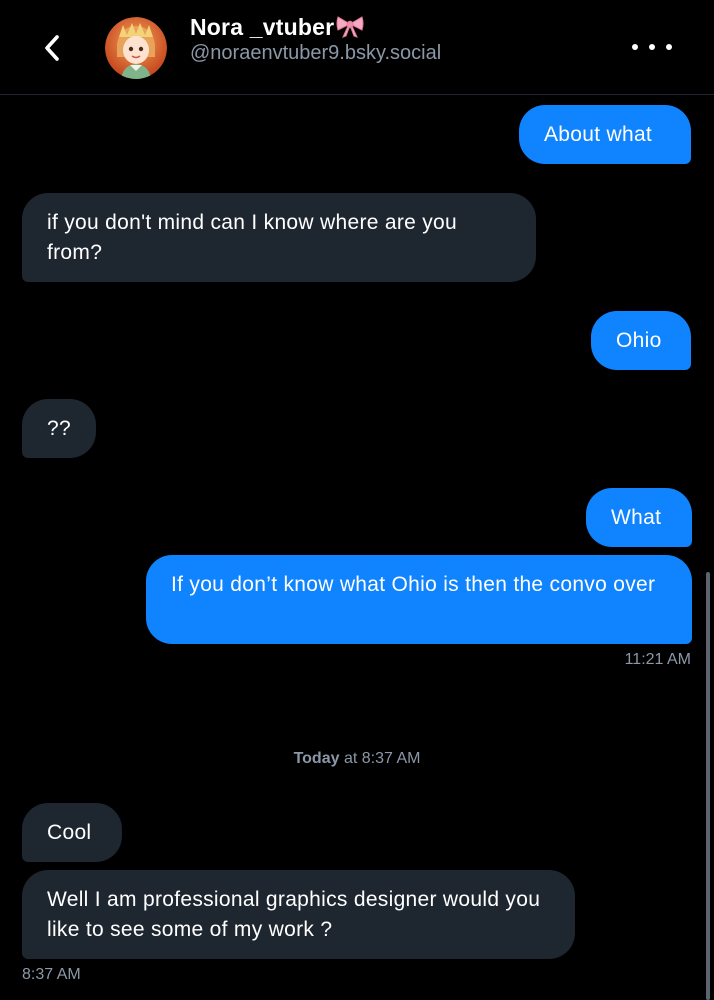 The image size is (714, 1000). I want to click on scrollbar, so click(708, 786).